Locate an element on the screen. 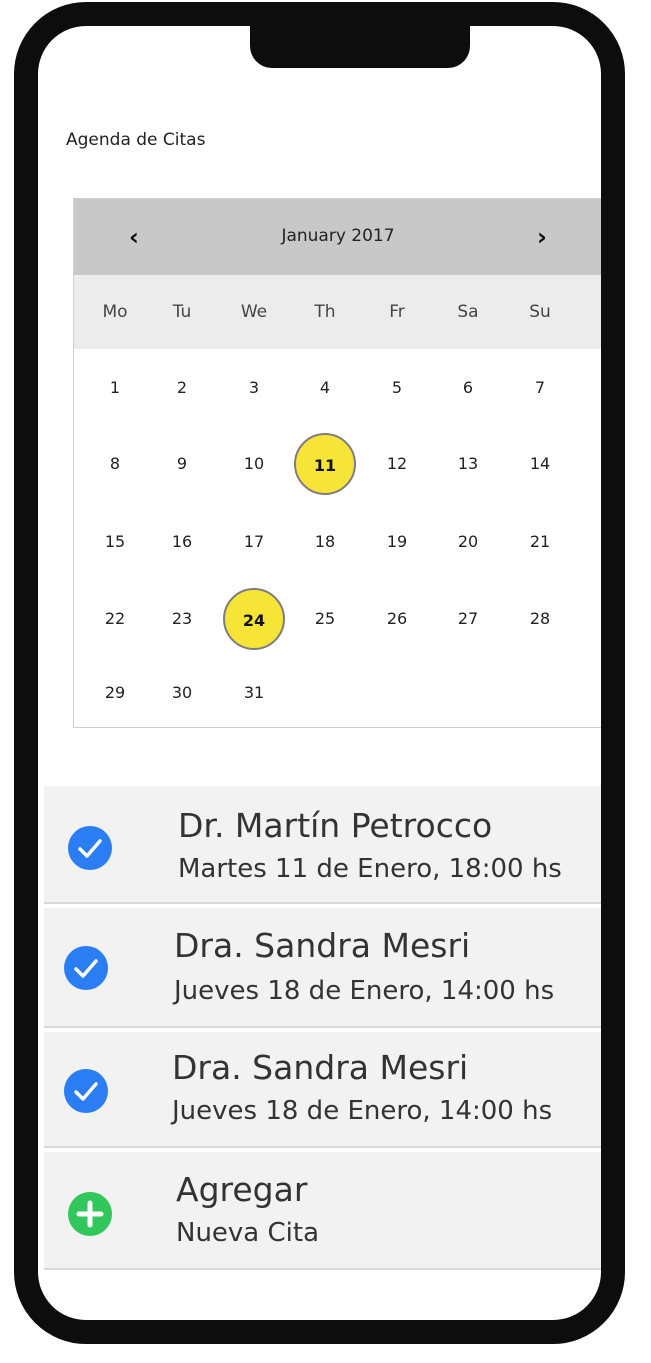 The height and width of the screenshot is (1363, 651). chevron-right-icon: › is located at coordinates (542, 237).